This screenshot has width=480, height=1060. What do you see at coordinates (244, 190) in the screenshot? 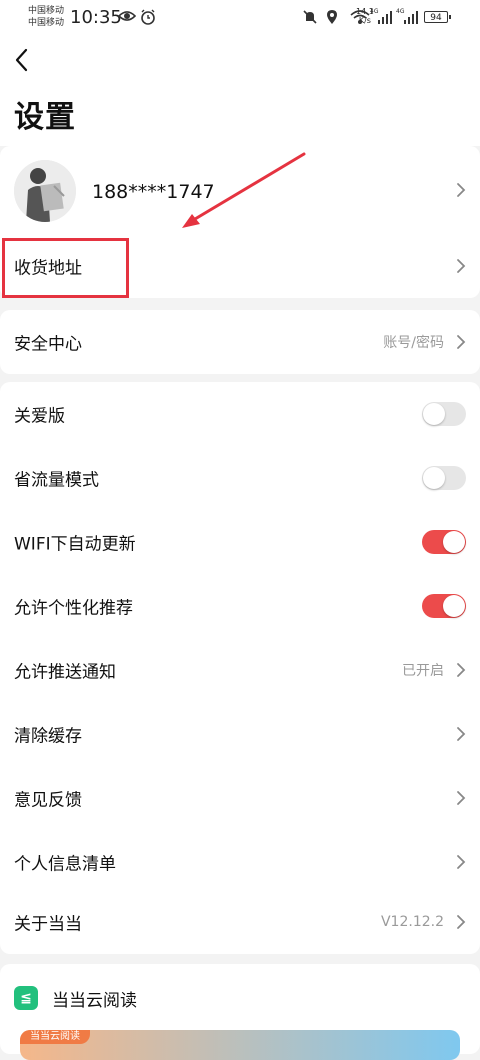
I see `annotation-arrow-icon` at bounding box center [244, 190].